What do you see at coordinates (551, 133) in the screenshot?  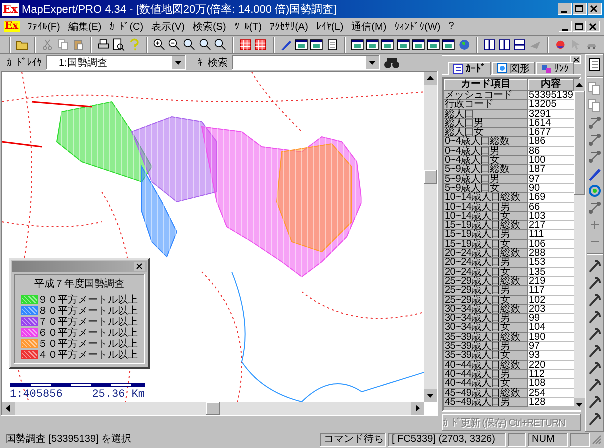 I see `field-value-cell: 1677` at bounding box center [551, 133].